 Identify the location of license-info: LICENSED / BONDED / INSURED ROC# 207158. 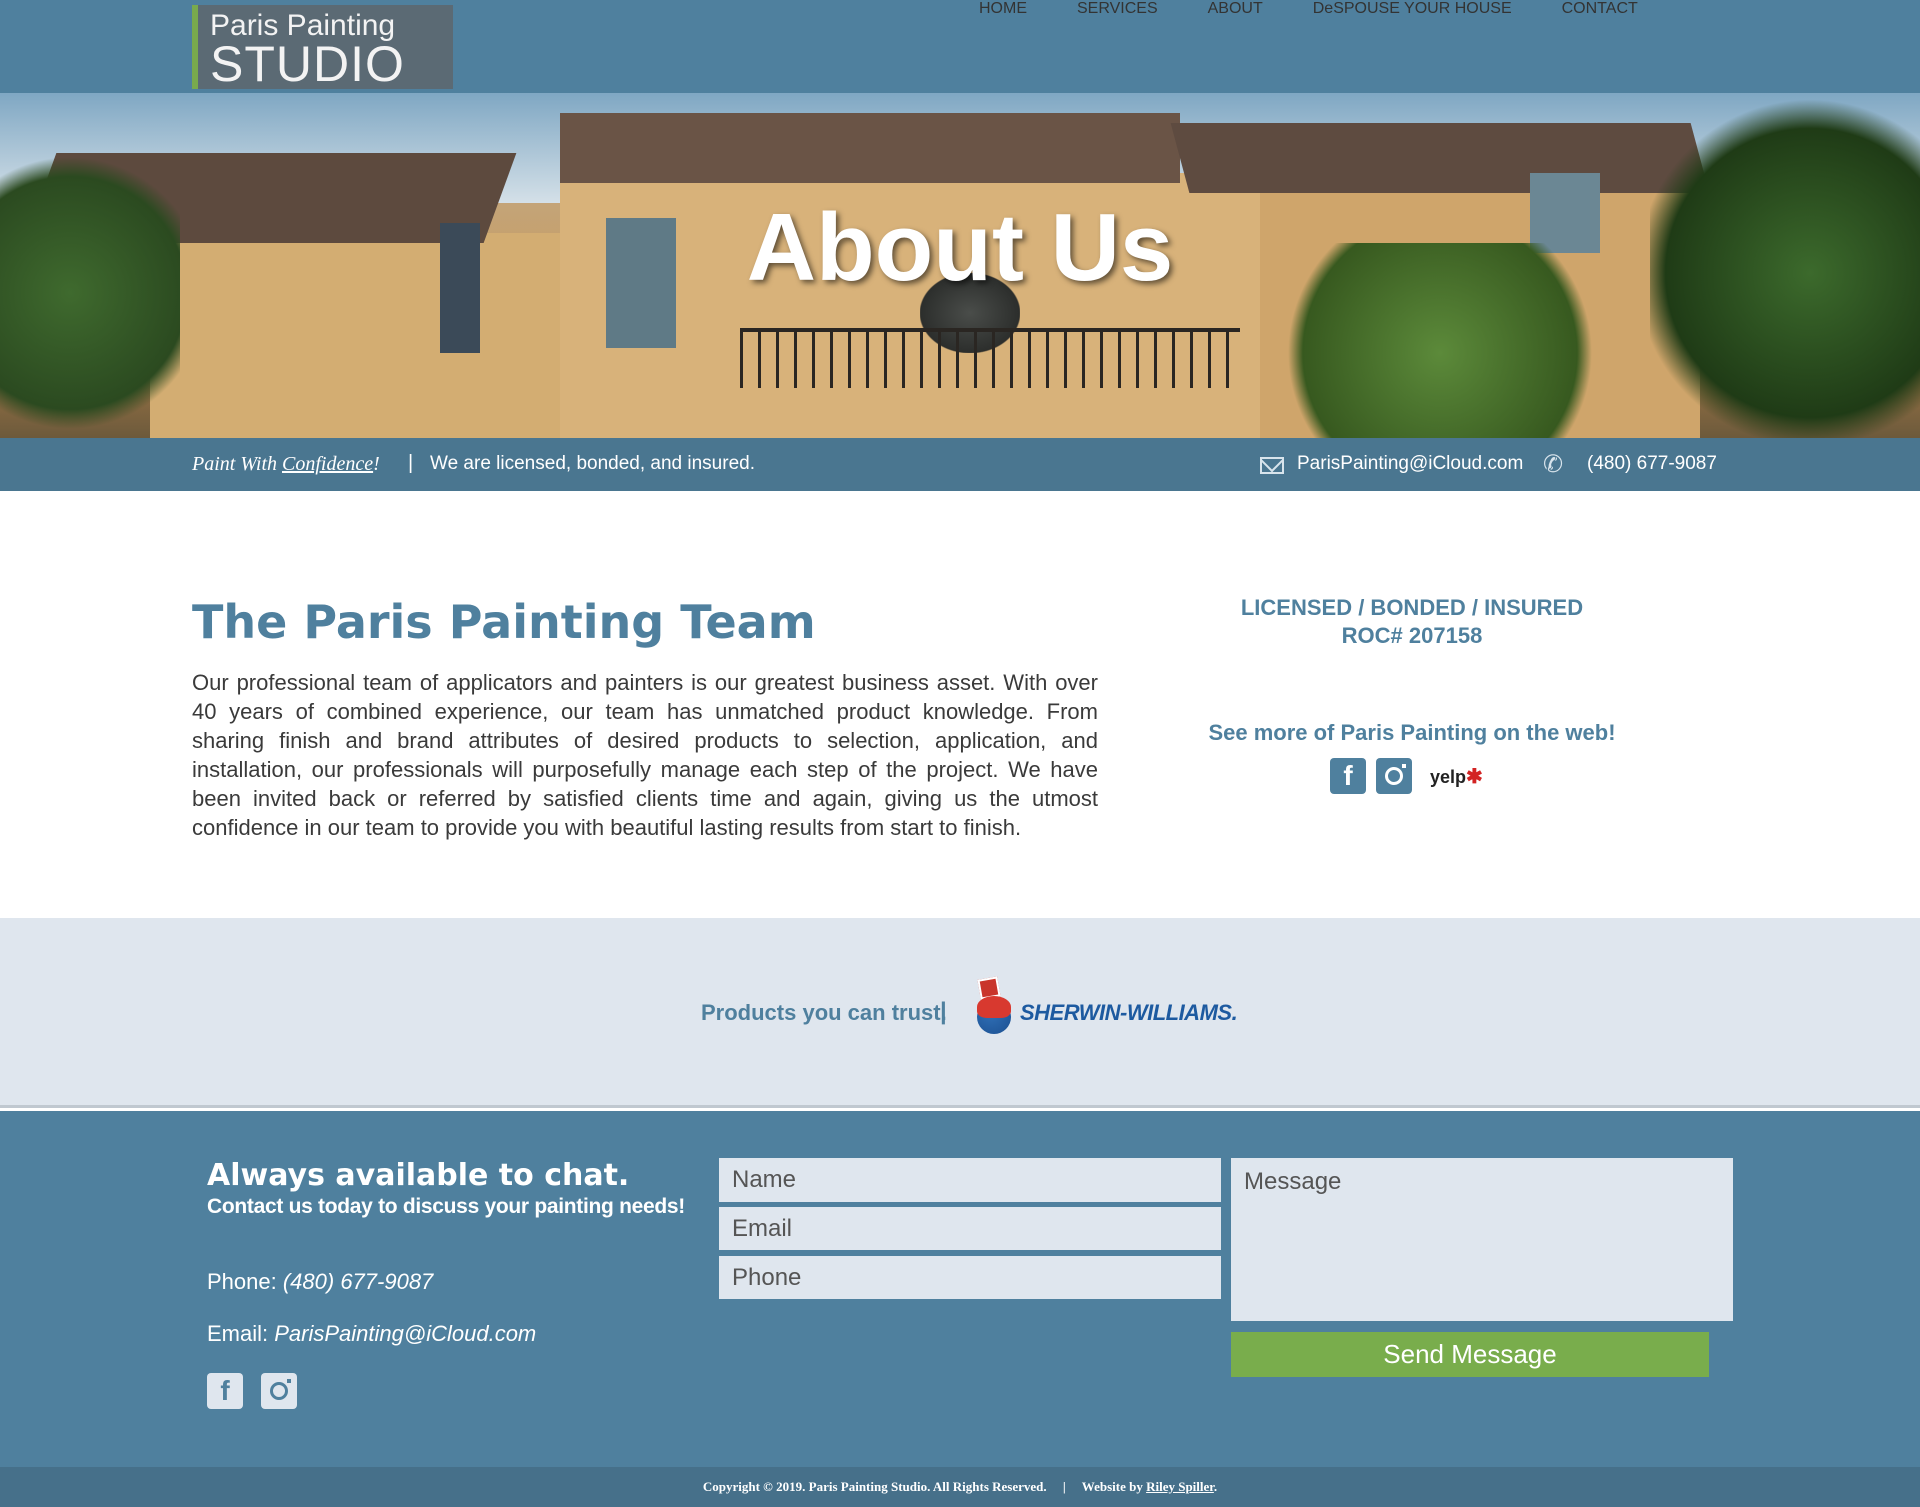
(1412, 622).